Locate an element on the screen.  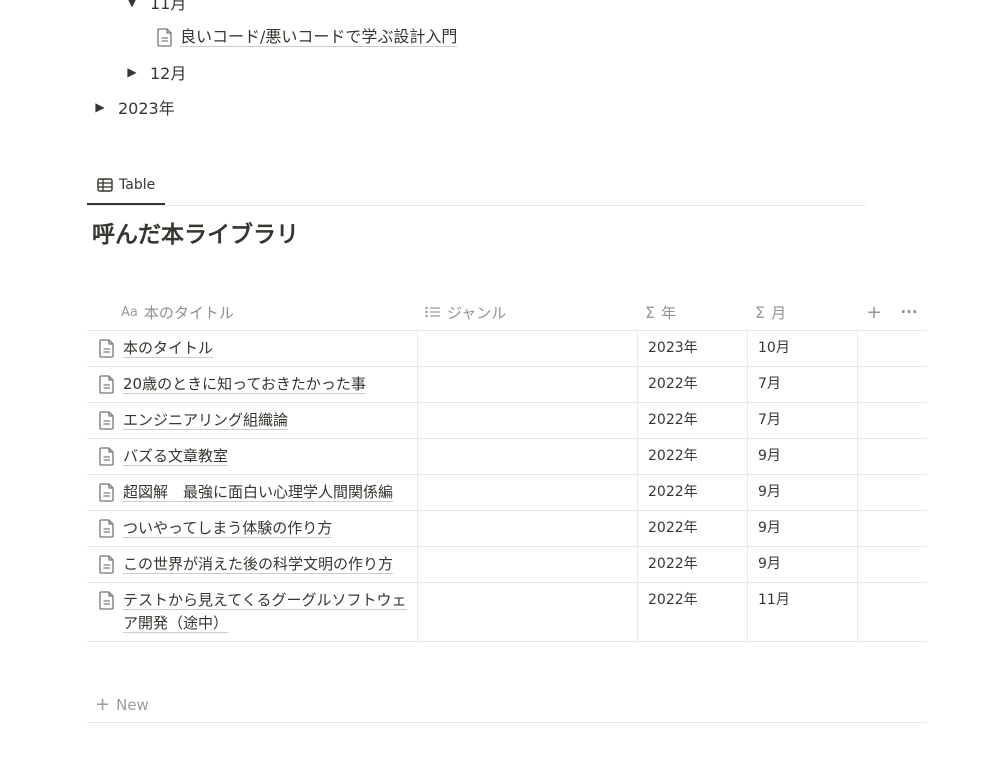
table-row: 超図解 最強に面白い心理学人間関係編 2022年 9月 is located at coordinates (507, 493).